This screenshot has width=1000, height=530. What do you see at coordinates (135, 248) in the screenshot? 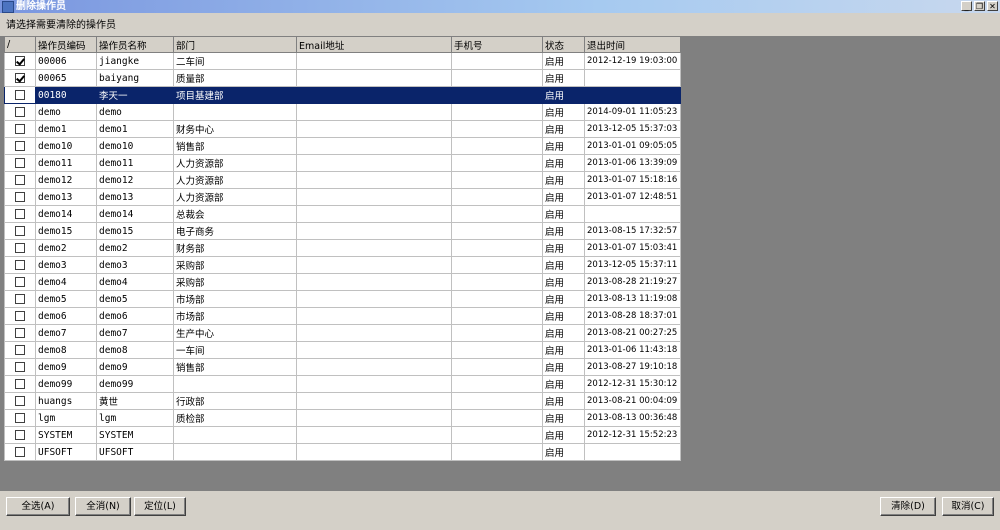
I see `cell-name: demo2` at bounding box center [135, 248].